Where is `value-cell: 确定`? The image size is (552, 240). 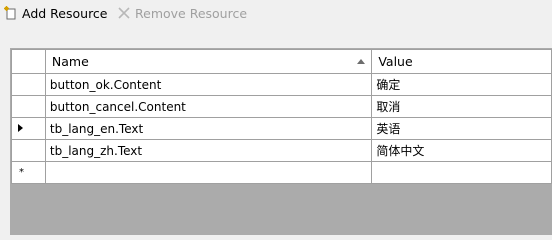 value-cell: 确定 is located at coordinates (461, 84).